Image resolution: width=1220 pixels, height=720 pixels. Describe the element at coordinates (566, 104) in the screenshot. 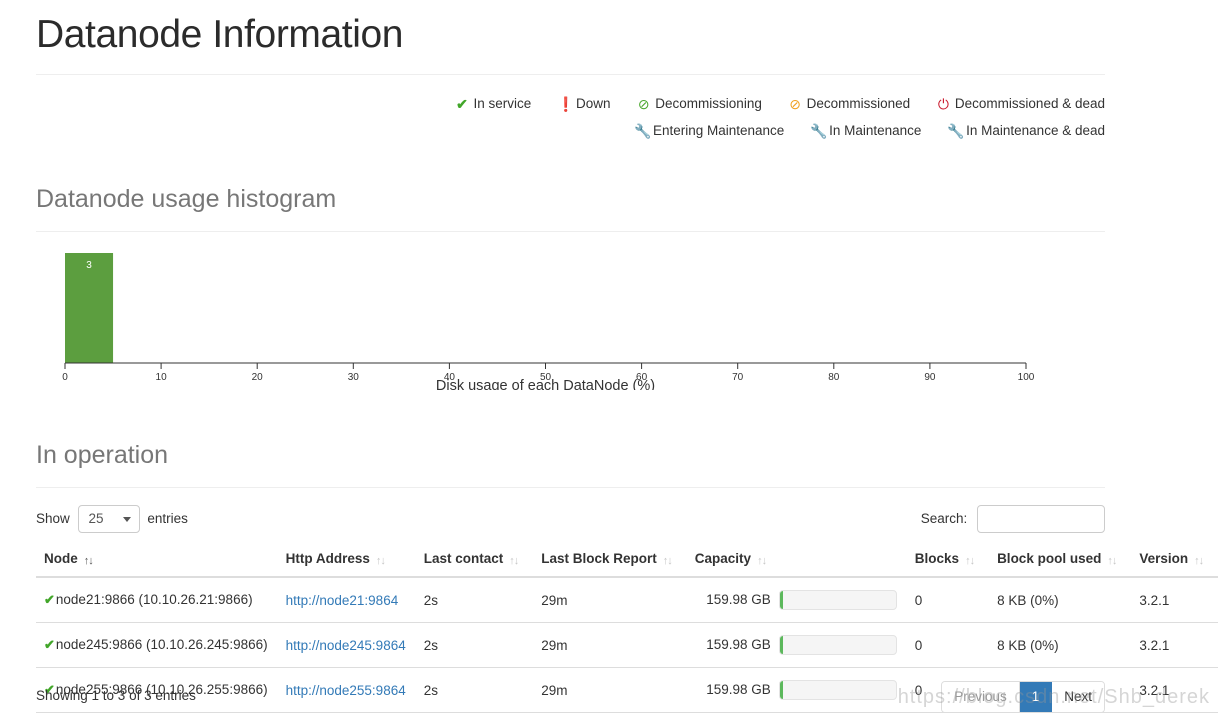

I see `exclamation-circle-icon: ❗` at that location.